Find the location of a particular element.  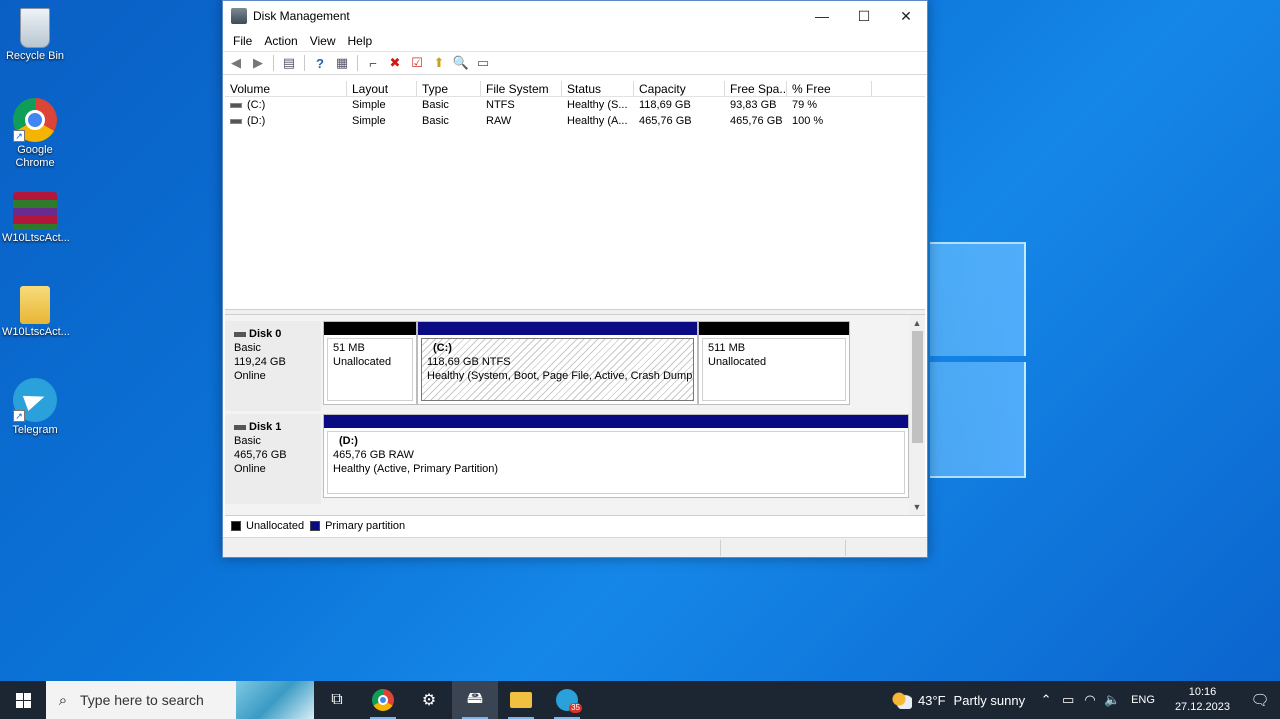

winrar-archive-icon is located at coordinates (35, 211).